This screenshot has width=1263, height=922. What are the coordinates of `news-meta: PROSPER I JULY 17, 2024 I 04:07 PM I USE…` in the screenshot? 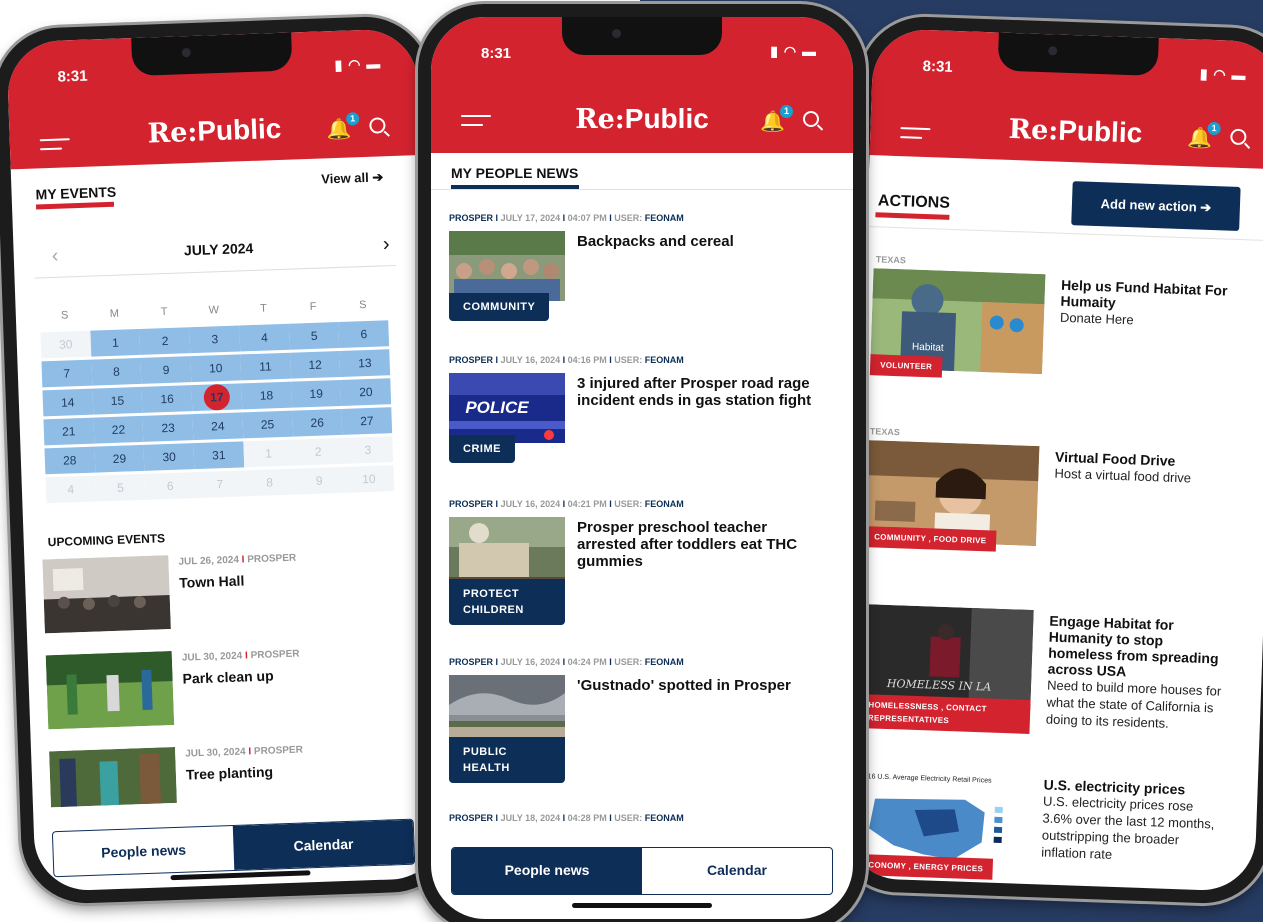 It's located at (566, 218).